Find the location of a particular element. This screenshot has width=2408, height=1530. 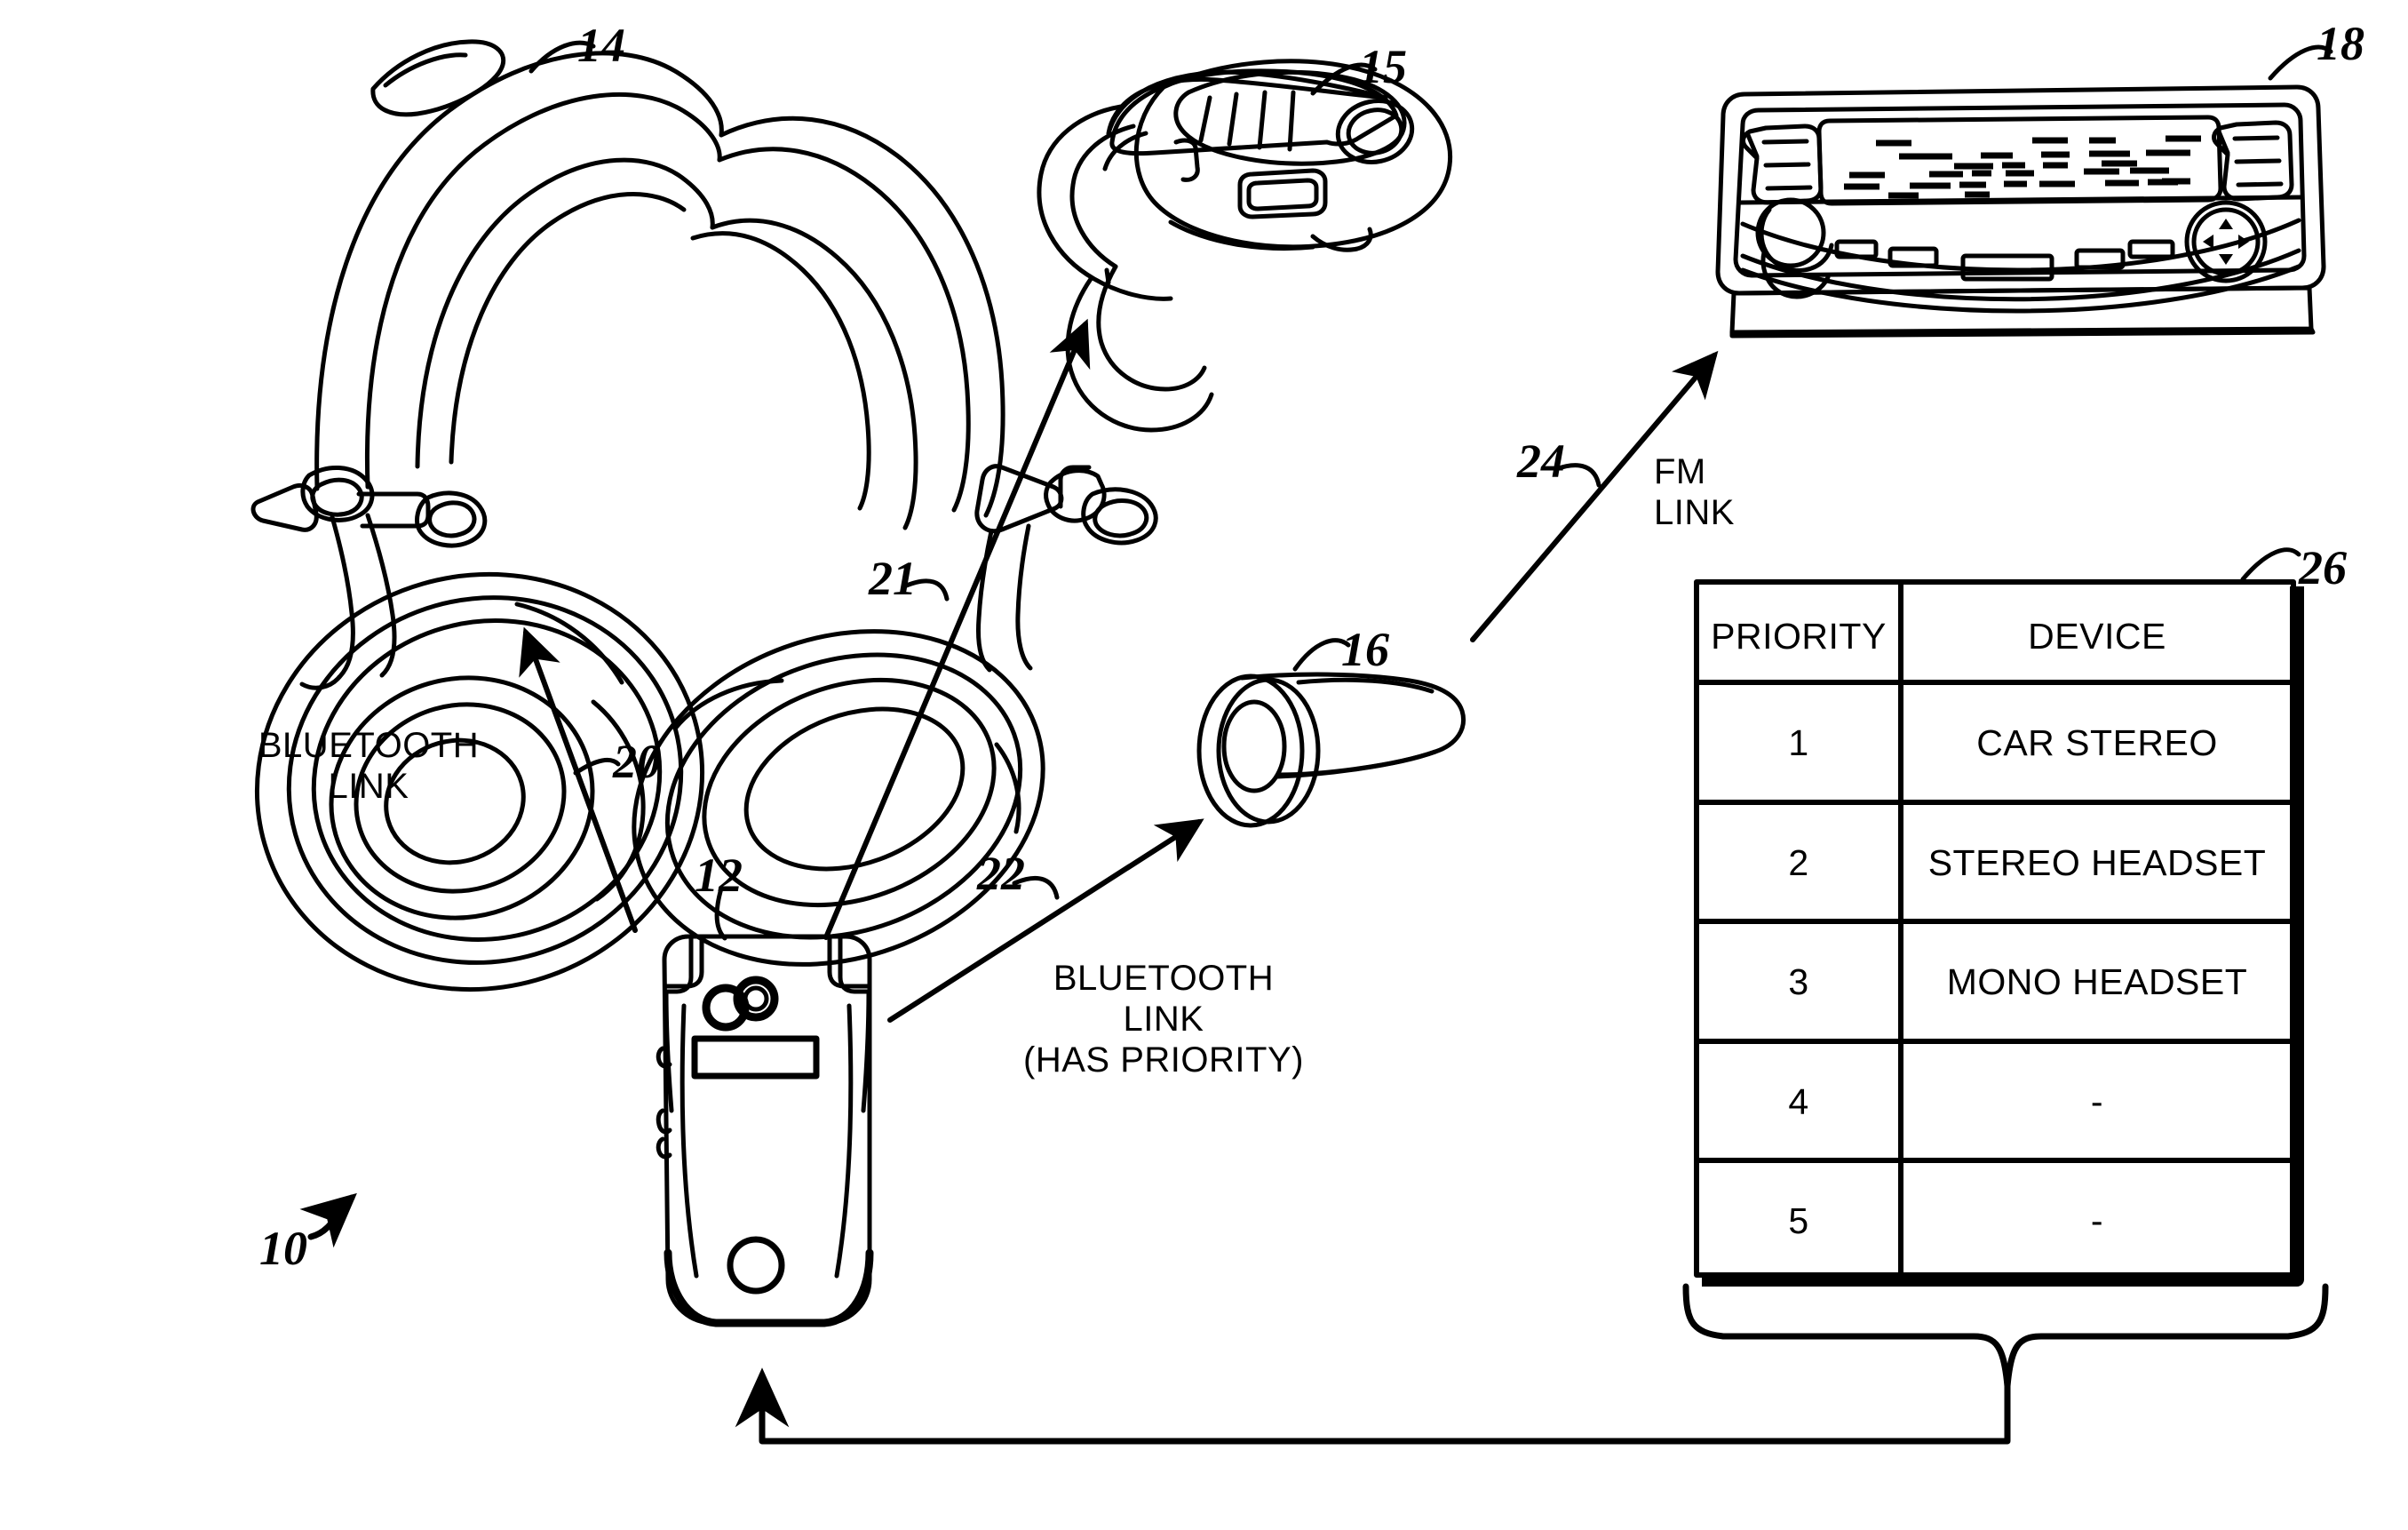

ref-numeral-18: 18 is located at coordinates (2340, 43).